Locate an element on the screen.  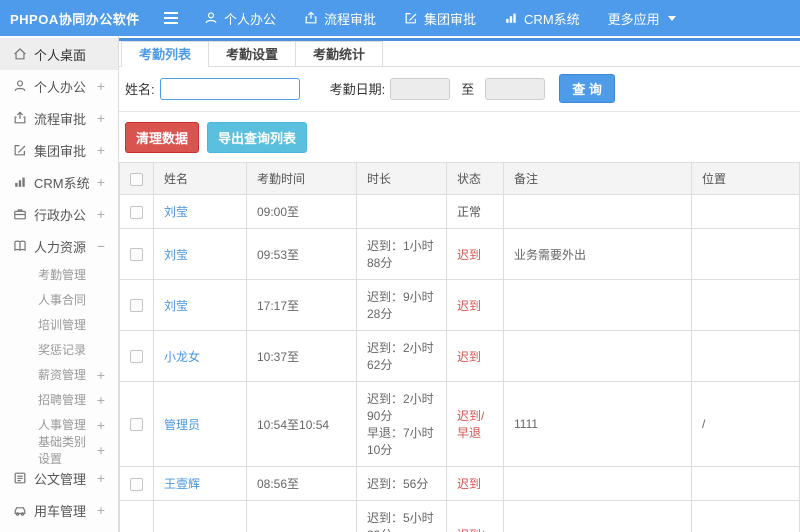
sidebar-item-group-approval: 集团审批 + is located at coordinates (59, 150).